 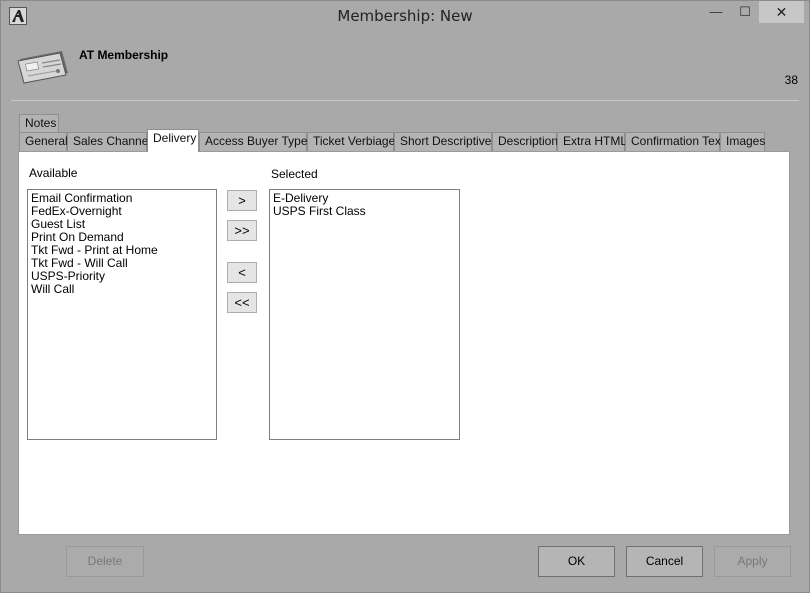 I want to click on move-all-right-button: >>, so click(x=242, y=230).